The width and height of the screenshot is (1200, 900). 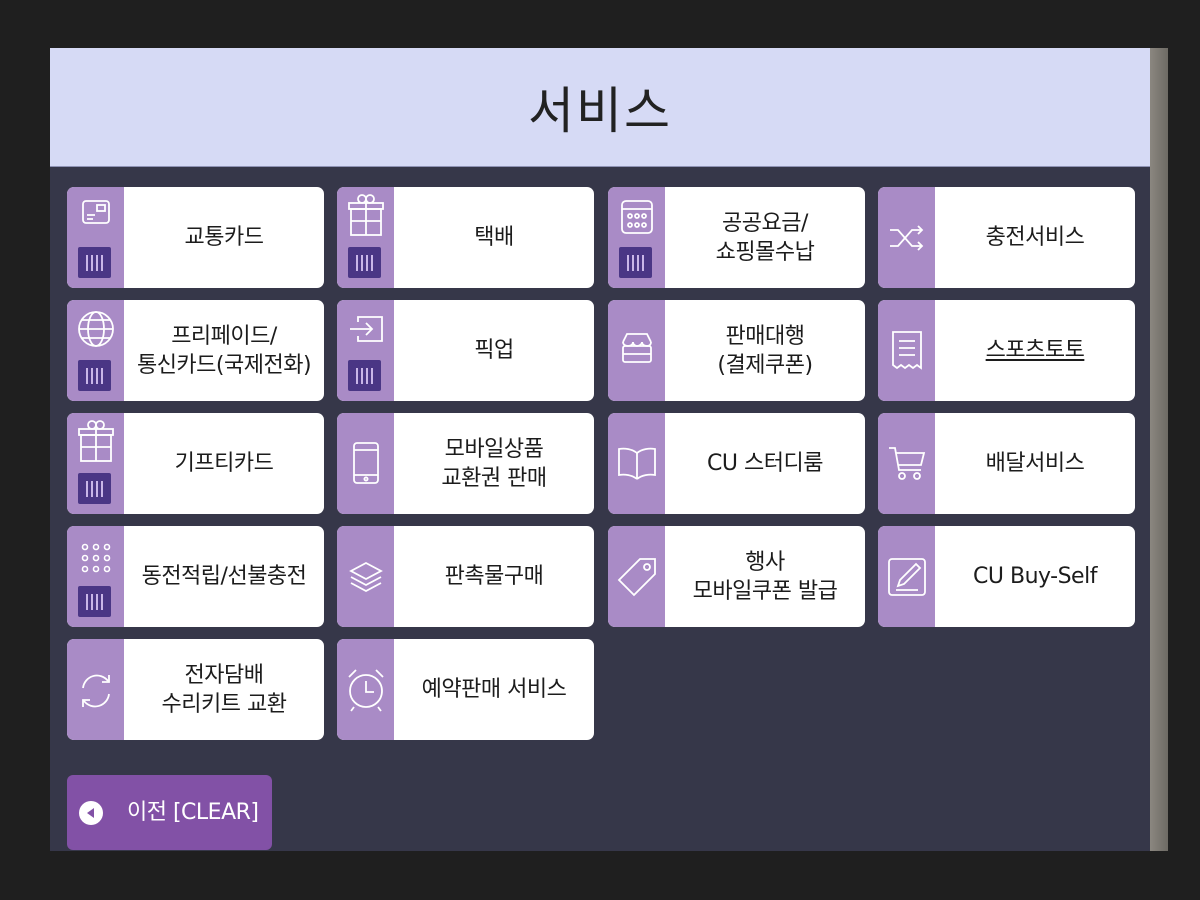 I want to click on page-header: 서비스, so click(x=600, y=107).